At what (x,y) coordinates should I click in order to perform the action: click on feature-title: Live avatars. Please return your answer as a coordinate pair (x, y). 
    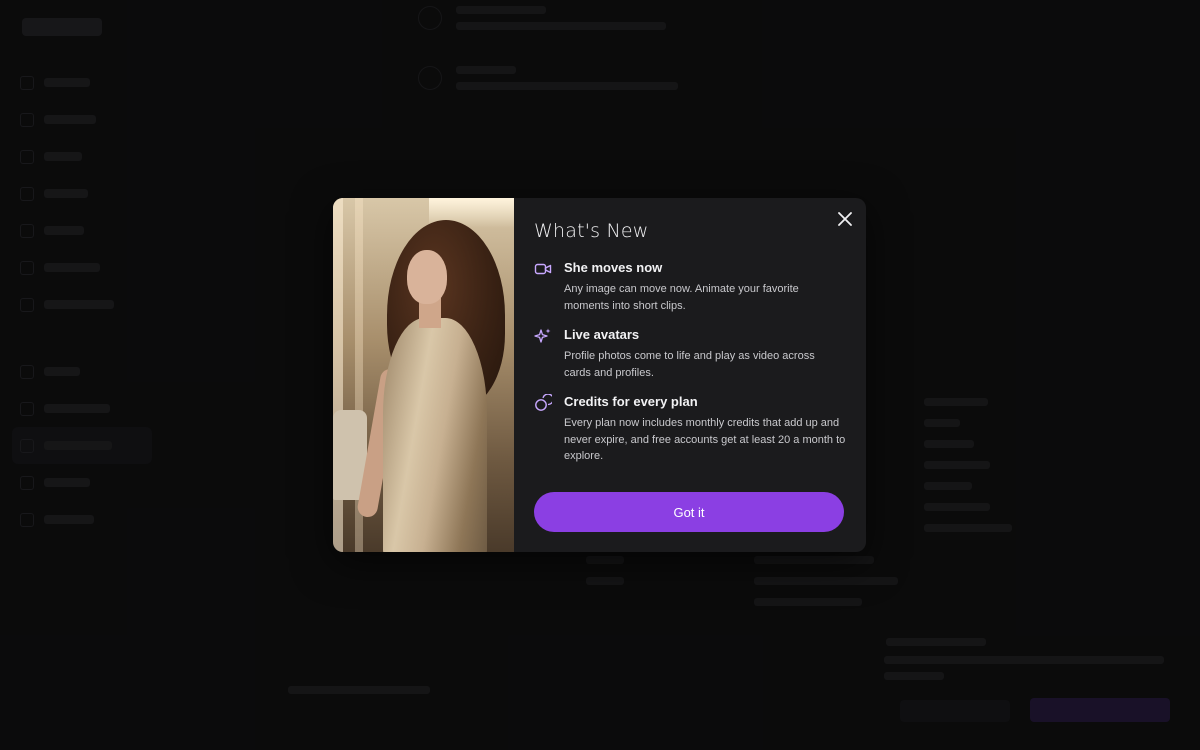
    Looking at the image, I should click on (602, 334).